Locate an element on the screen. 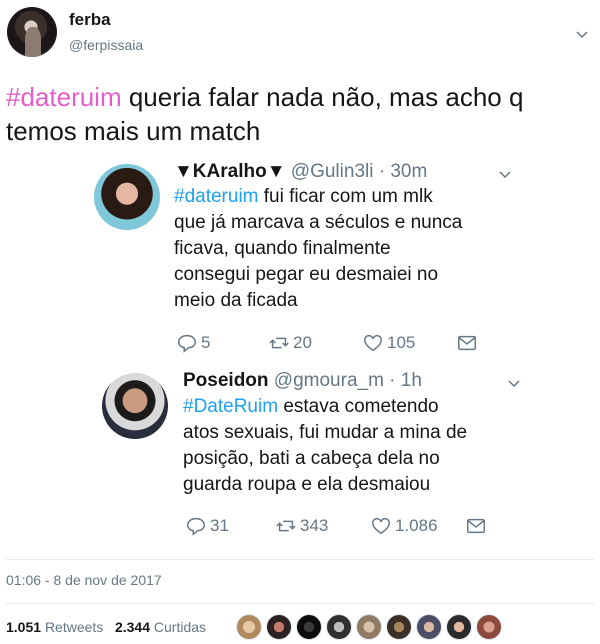 This screenshot has width=600, height=644. tweet-timestamp: 01:06 - 8 de nov de 2017 is located at coordinates (84, 580).